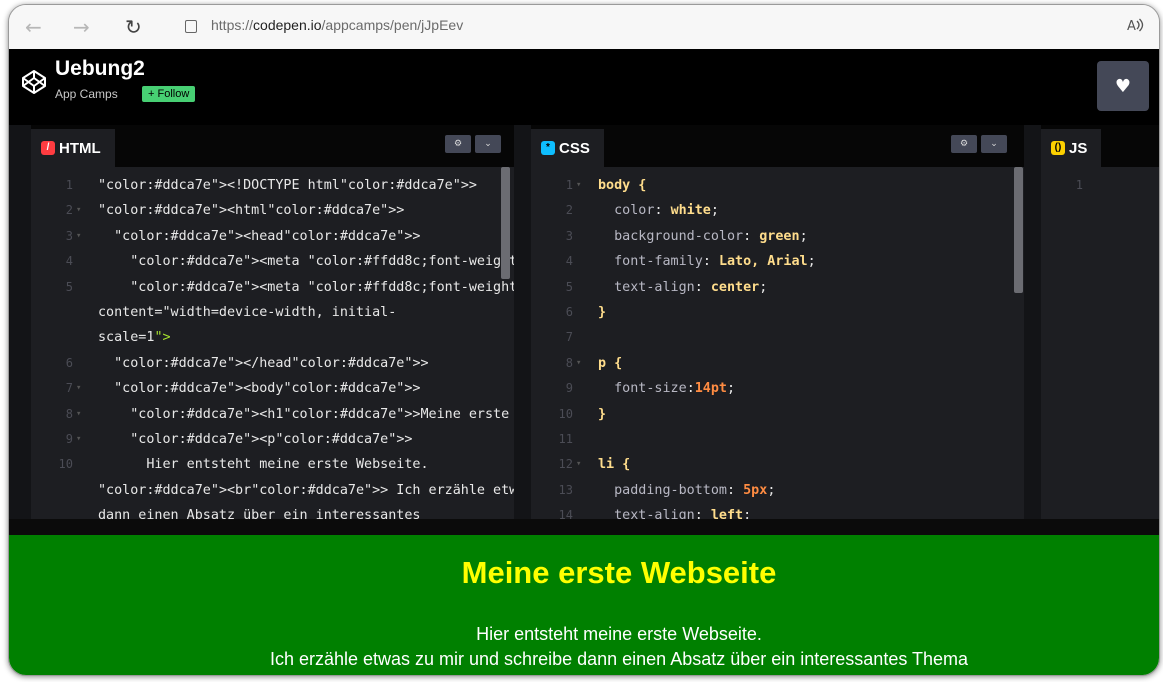 The image size is (1163, 682). What do you see at coordinates (34, 82) in the screenshot?
I see `codepen-logo-icon` at bounding box center [34, 82].